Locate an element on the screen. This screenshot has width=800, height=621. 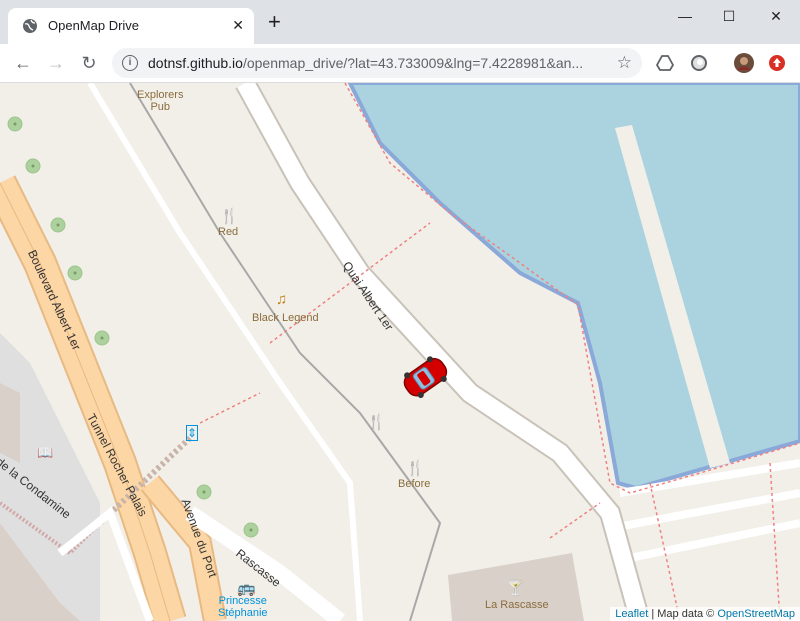
tab-bar: OpenMap Drive ✕ + — ☐ ✕ is located at coordinates (400, 22).